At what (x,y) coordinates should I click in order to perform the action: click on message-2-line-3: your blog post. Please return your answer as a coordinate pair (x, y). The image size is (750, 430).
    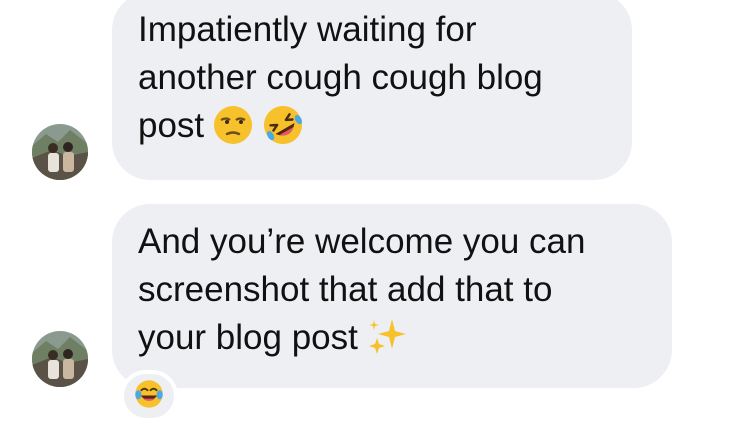
    Looking at the image, I should click on (392, 342).